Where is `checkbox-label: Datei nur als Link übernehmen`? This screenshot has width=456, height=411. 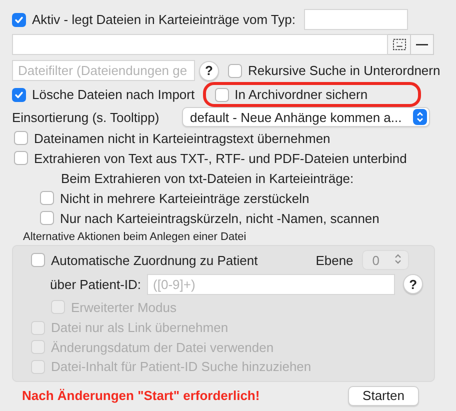
checkbox-label: Datei nur als Link übernehmen is located at coordinates (139, 328).